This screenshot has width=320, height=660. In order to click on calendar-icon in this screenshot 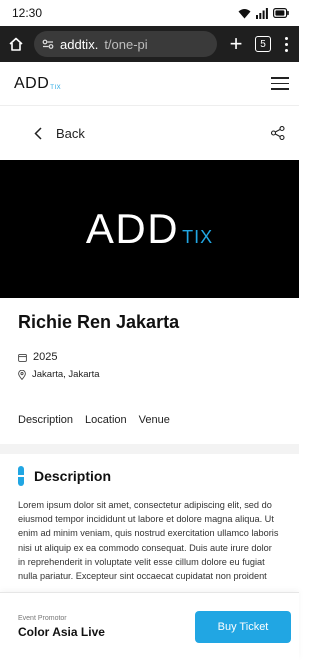, I will do `click(22, 357)`.